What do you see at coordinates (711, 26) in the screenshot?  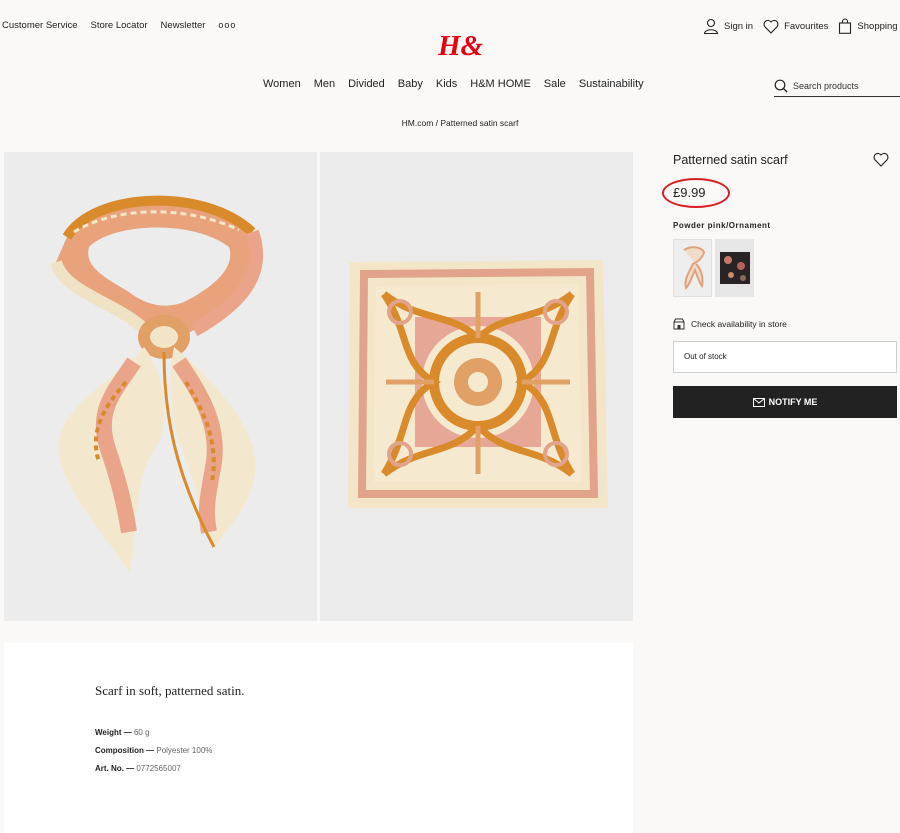 I see `user-icon` at bounding box center [711, 26].